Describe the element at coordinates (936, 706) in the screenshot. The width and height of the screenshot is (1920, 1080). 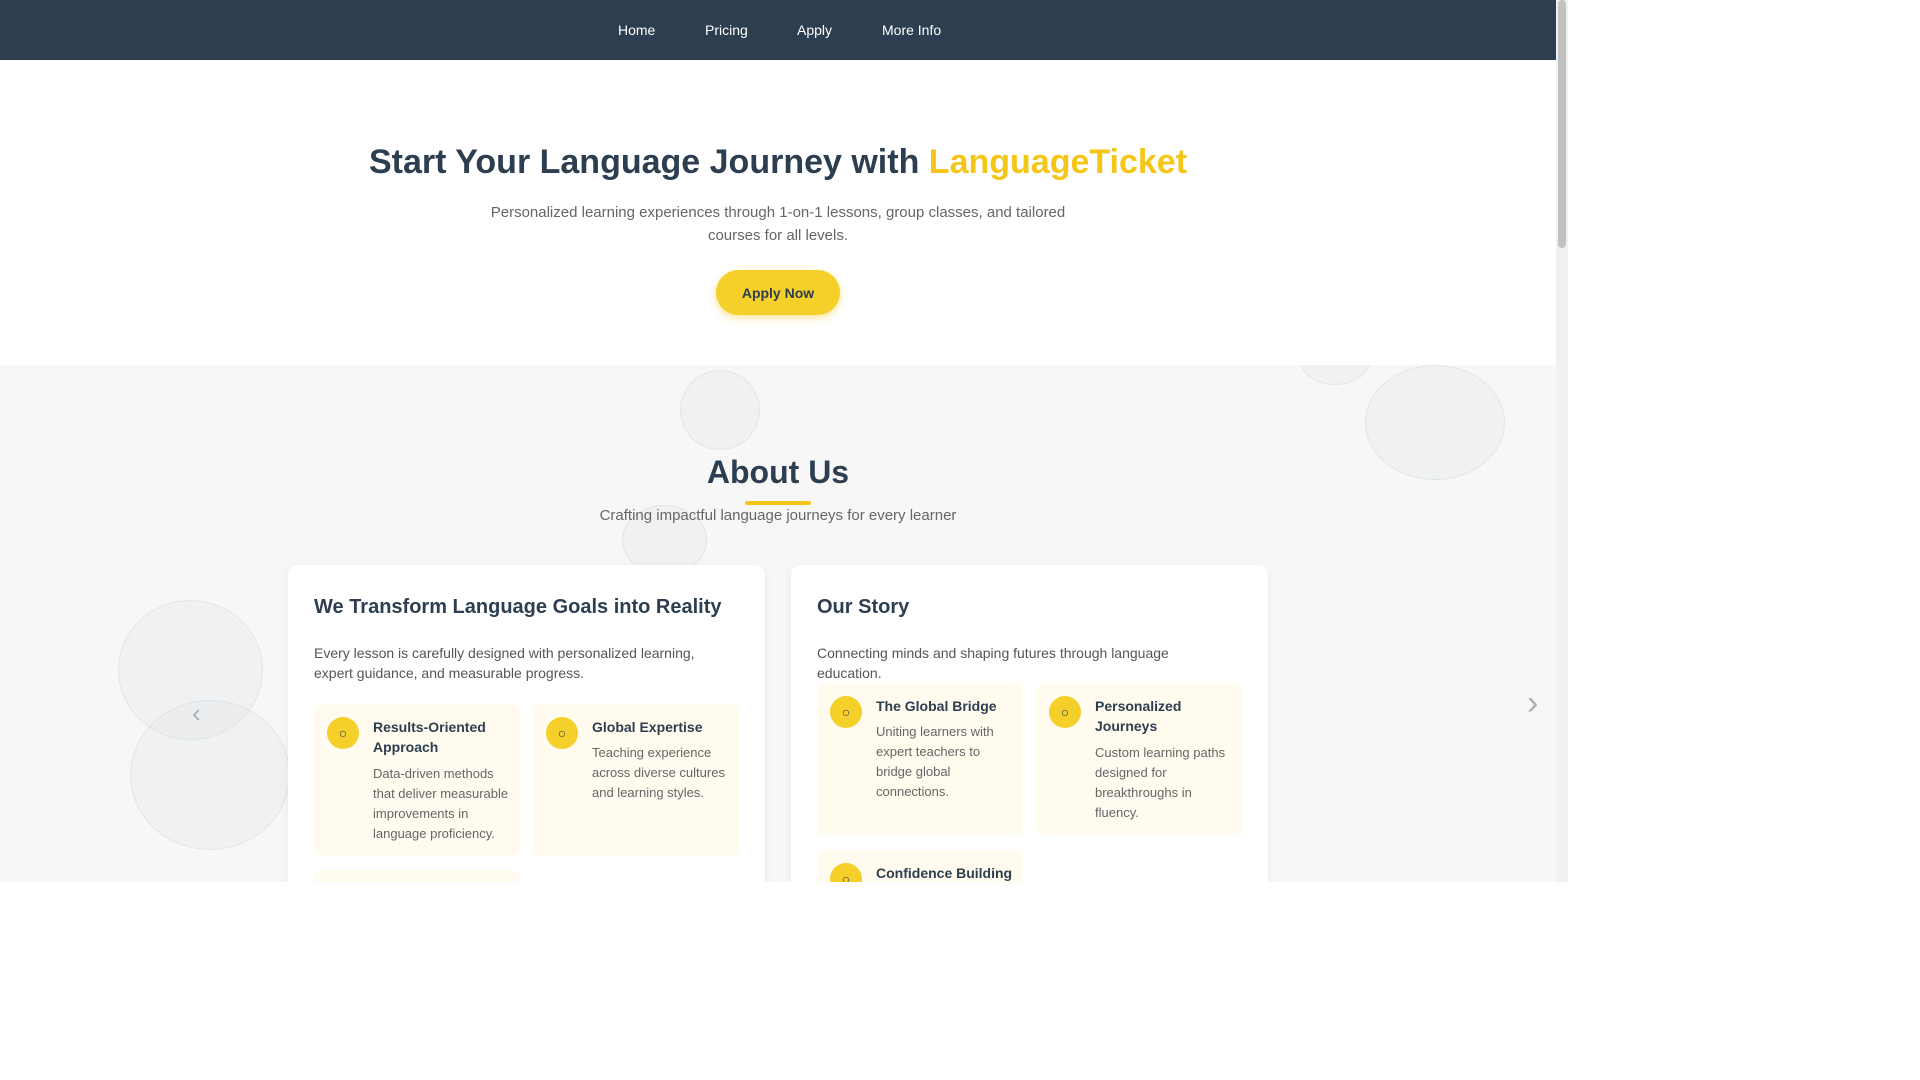
I see `feature-title: The Global Bridge` at that location.